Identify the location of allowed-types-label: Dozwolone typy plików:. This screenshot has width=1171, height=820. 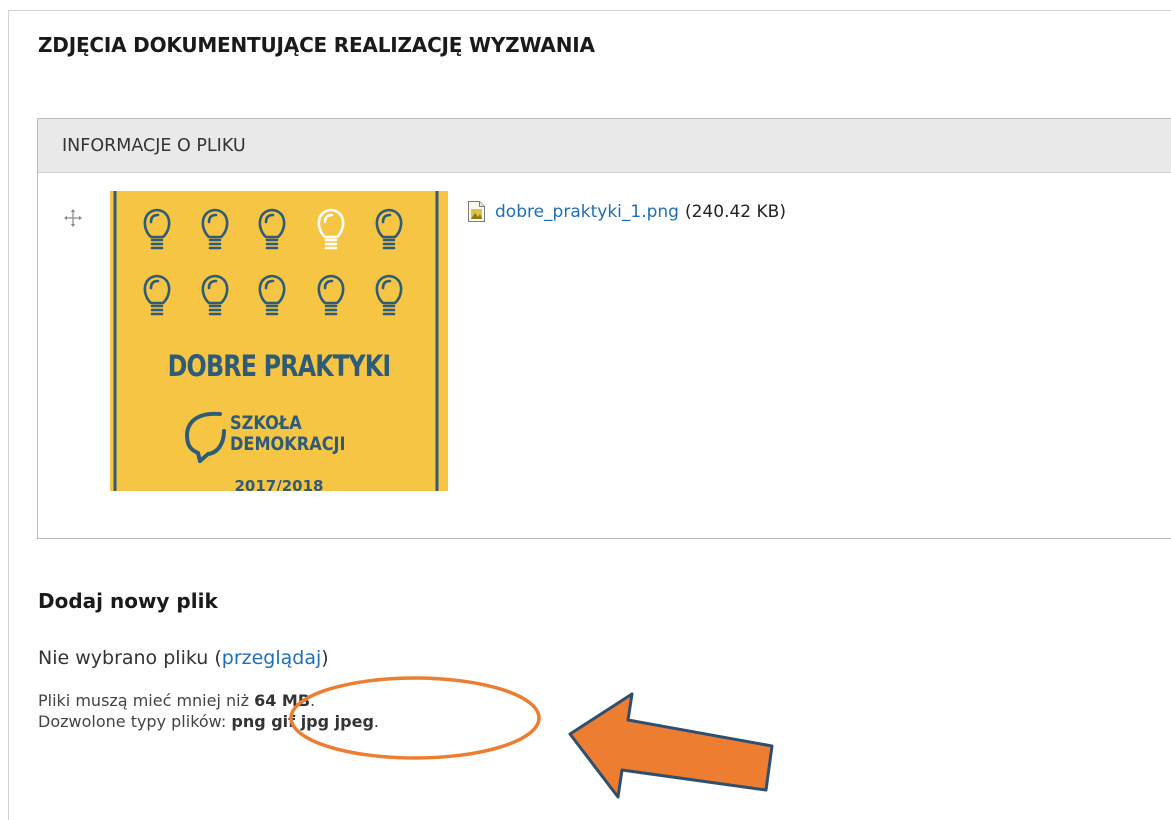
(135, 721).